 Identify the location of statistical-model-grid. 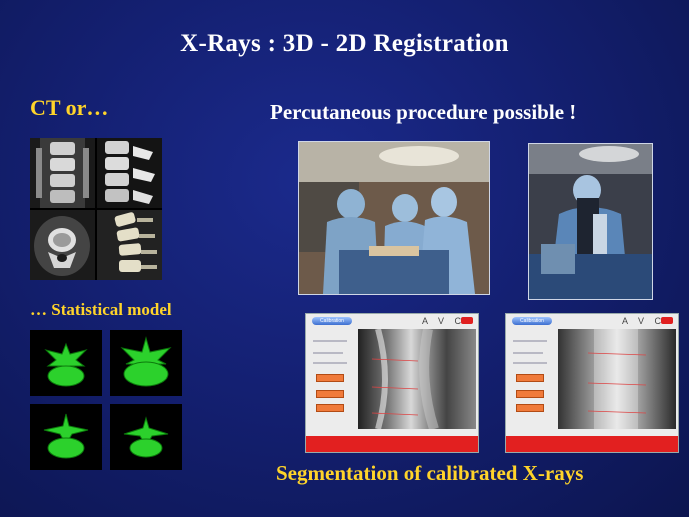
(106, 400).